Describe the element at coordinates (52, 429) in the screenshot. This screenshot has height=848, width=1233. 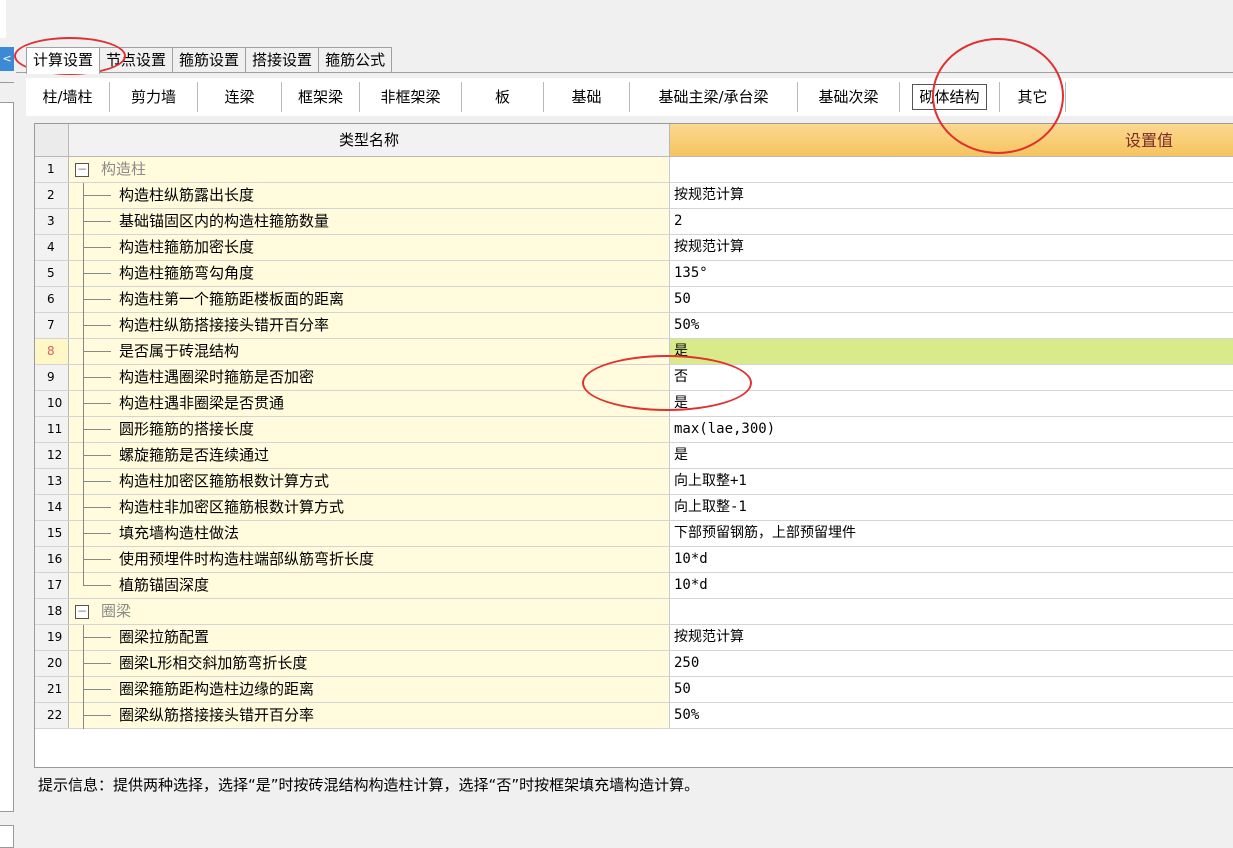
I see `row-number: 11` at that location.